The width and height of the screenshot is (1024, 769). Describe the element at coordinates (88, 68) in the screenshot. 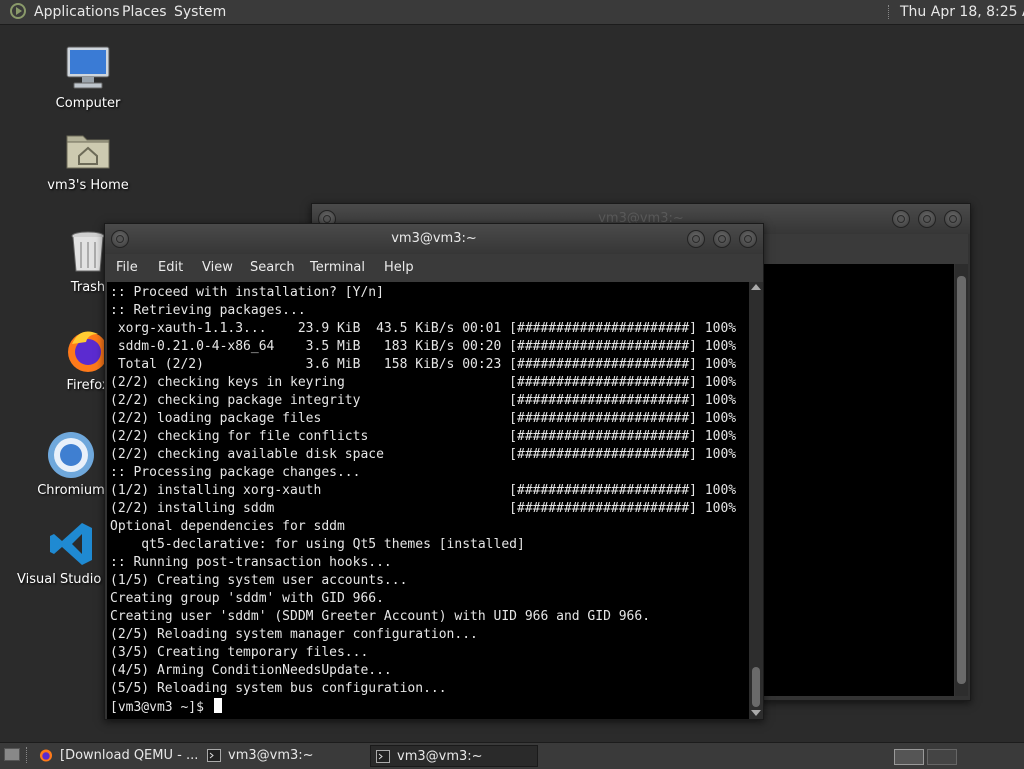

I see `computer-icon` at that location.